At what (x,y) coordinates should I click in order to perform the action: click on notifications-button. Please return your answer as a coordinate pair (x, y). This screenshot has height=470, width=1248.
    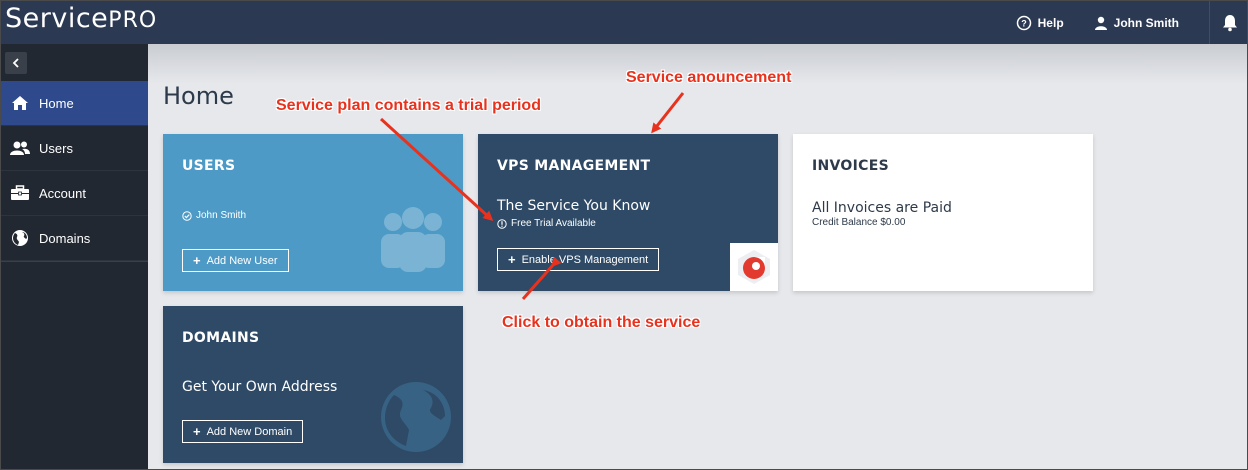
    Looking at the image, I should click on (1228, 22).